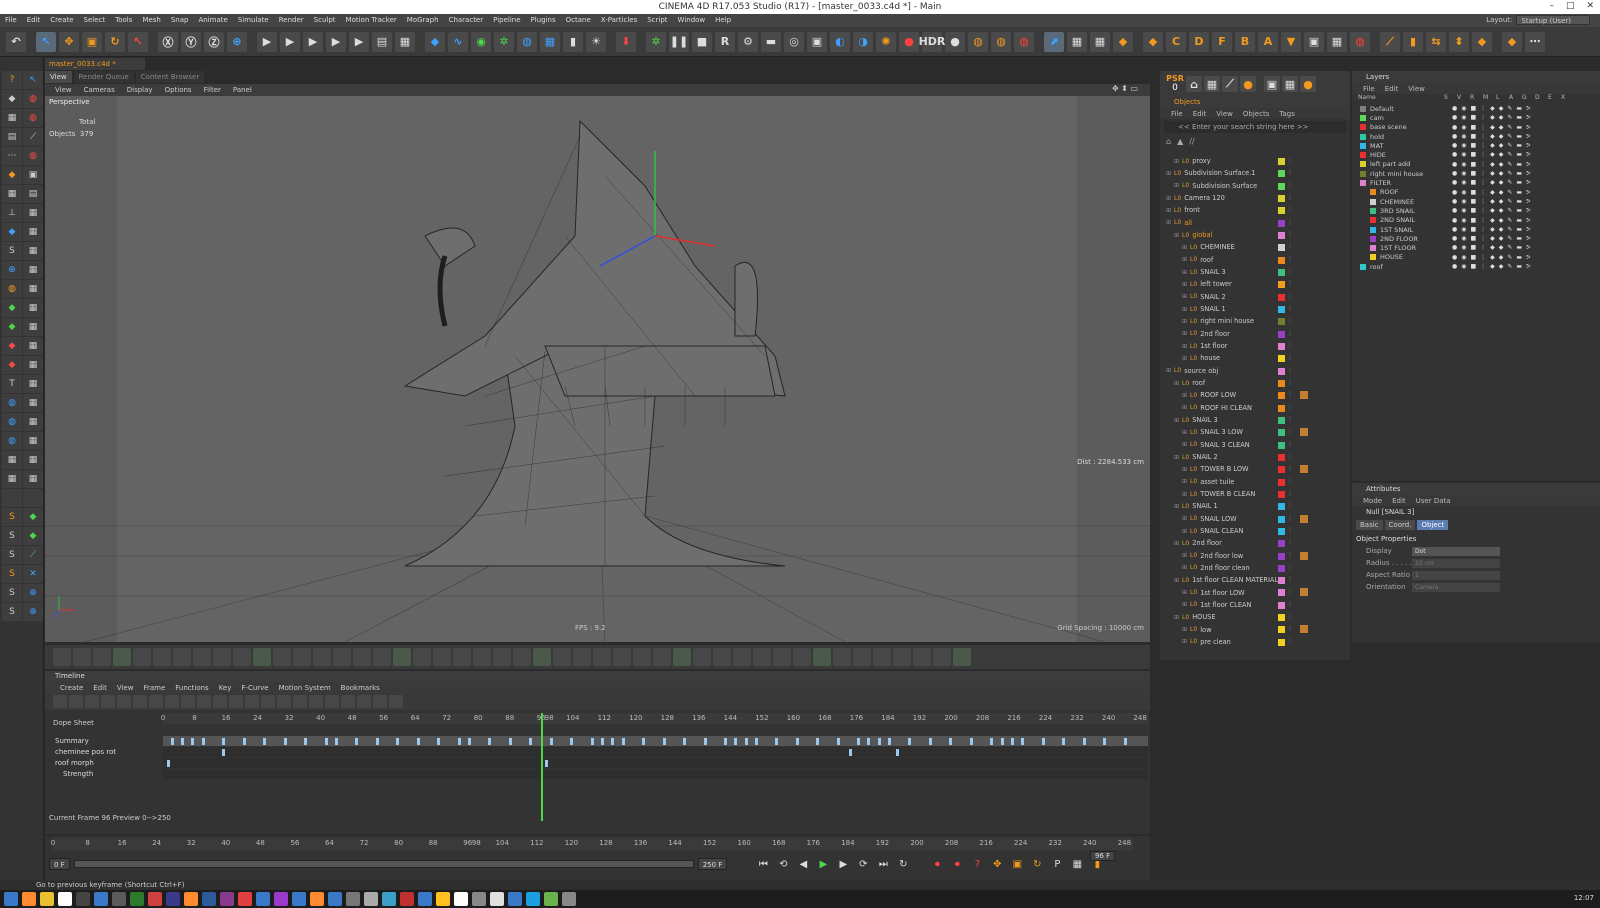 This screenshot has height=908, width=1600. What do you see at coordinates (1255, 346) in the screenshot?
I see `object-row: ⊞ L0 1st floor ⋮` at bounding box center [1255, 346].